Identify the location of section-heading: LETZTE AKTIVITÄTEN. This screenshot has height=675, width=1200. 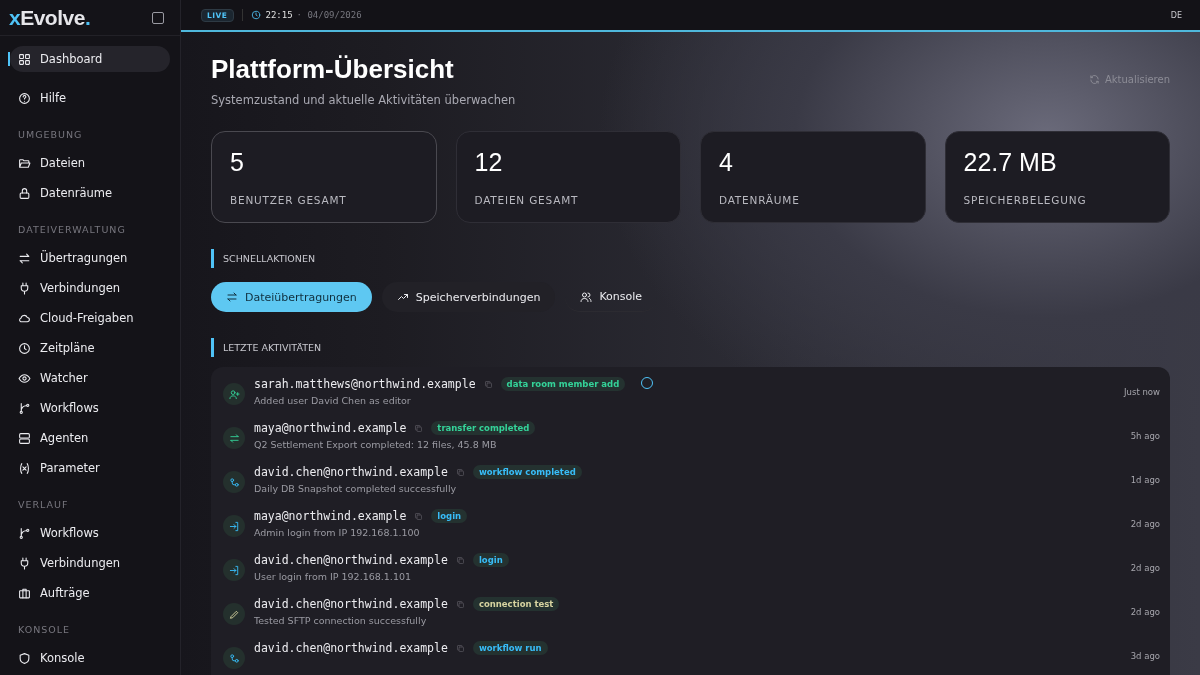
(690, 347).